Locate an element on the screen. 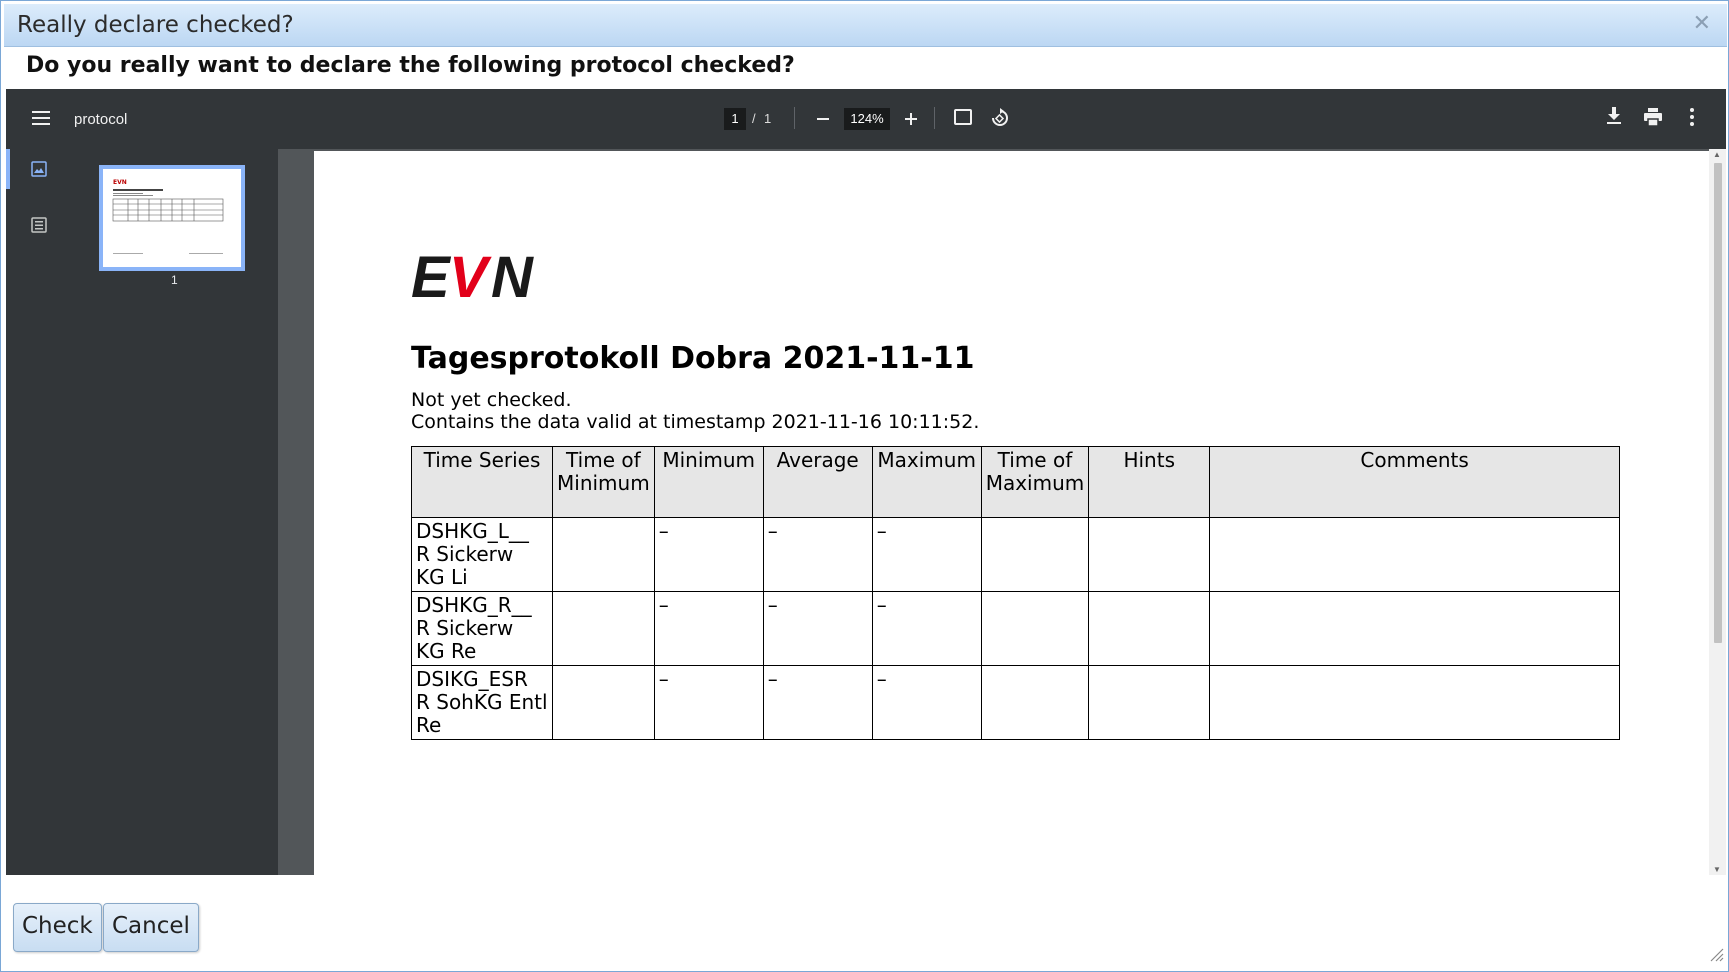 This screenshot has width=1729, height=972. column-header: Average is located at coordinates (817, 482).